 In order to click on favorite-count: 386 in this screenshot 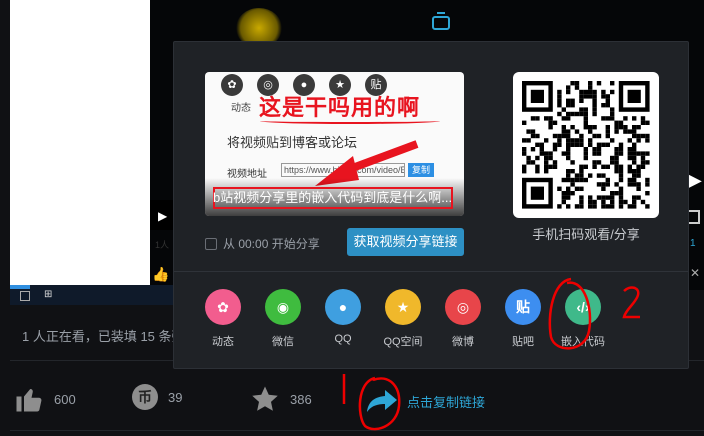, I will do `click(301, 399)`.